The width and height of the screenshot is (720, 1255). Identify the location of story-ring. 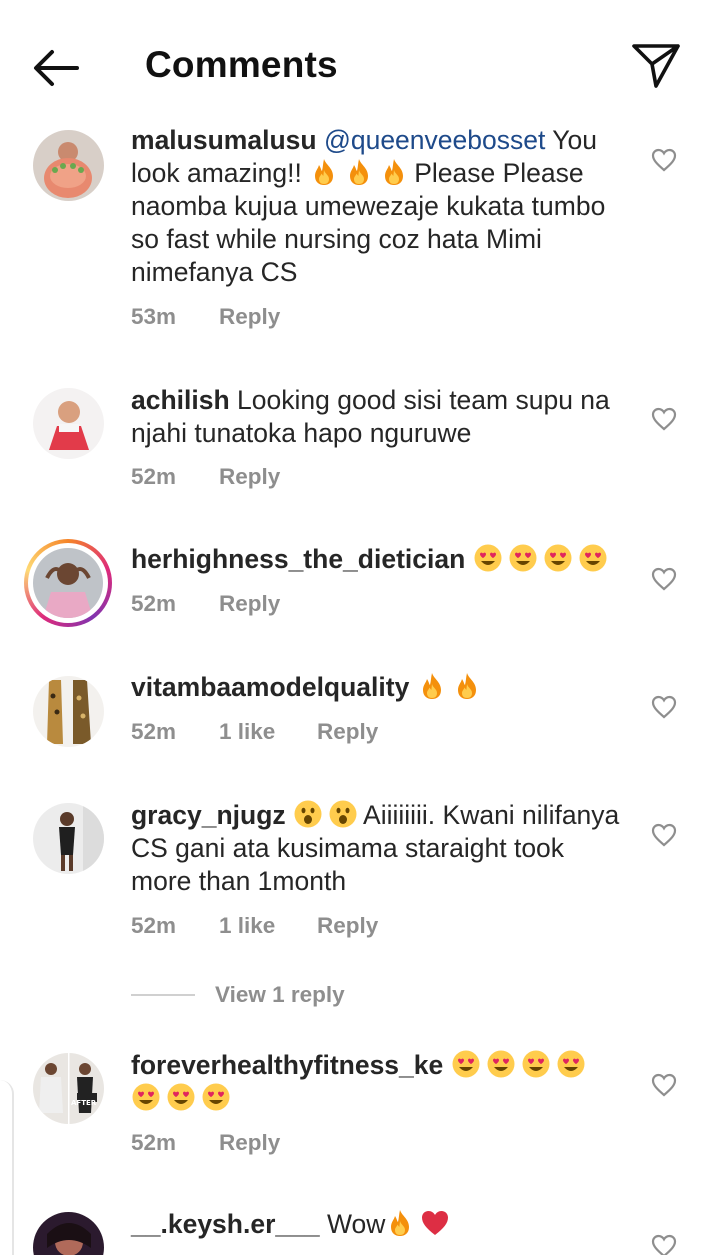
(68, 583).